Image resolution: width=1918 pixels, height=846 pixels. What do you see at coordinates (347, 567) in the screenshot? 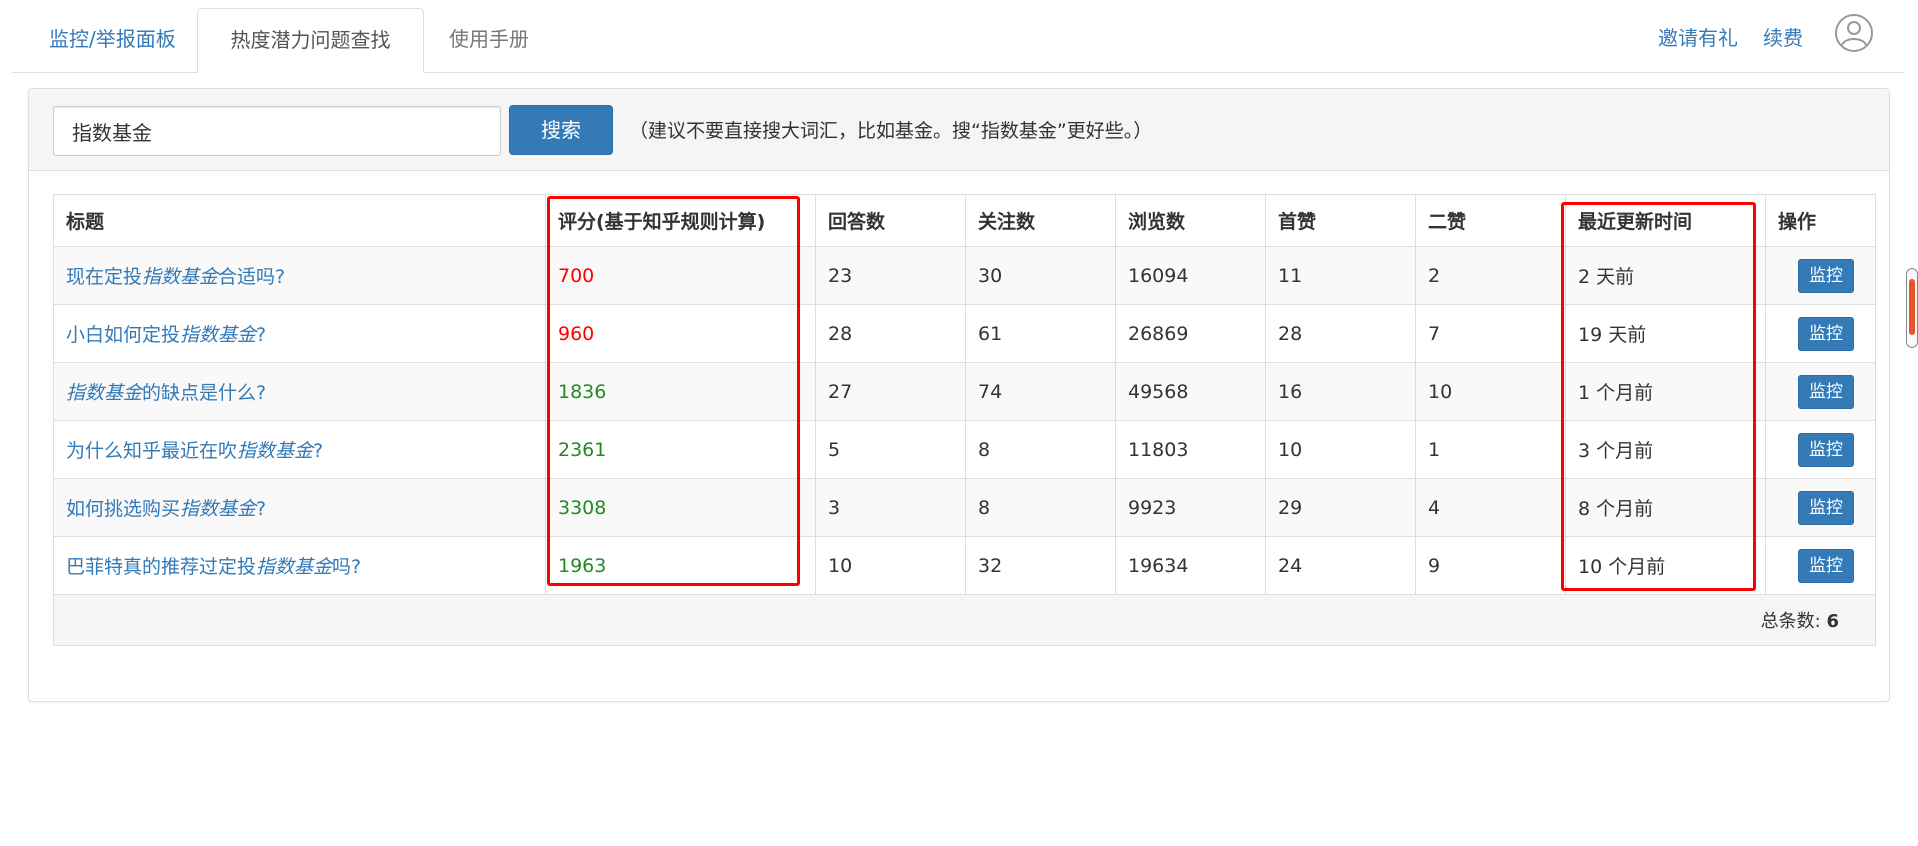
I see `title-suffix: 吗?` at bounding box center [347, 567].